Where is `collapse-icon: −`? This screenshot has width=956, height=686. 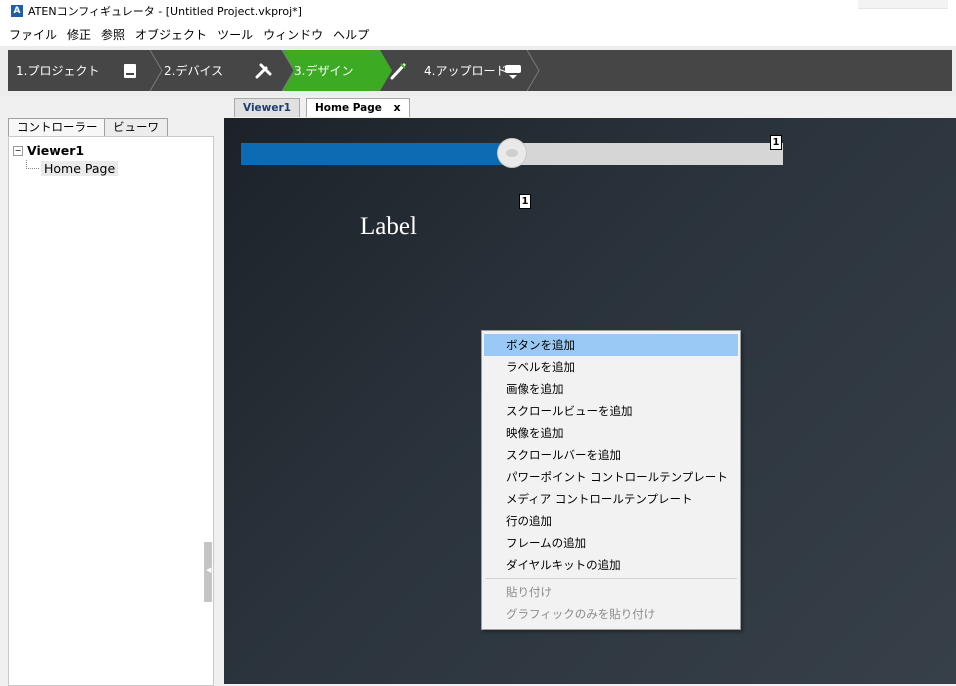 collapse-icon: − is located at coordinates (18, 150).